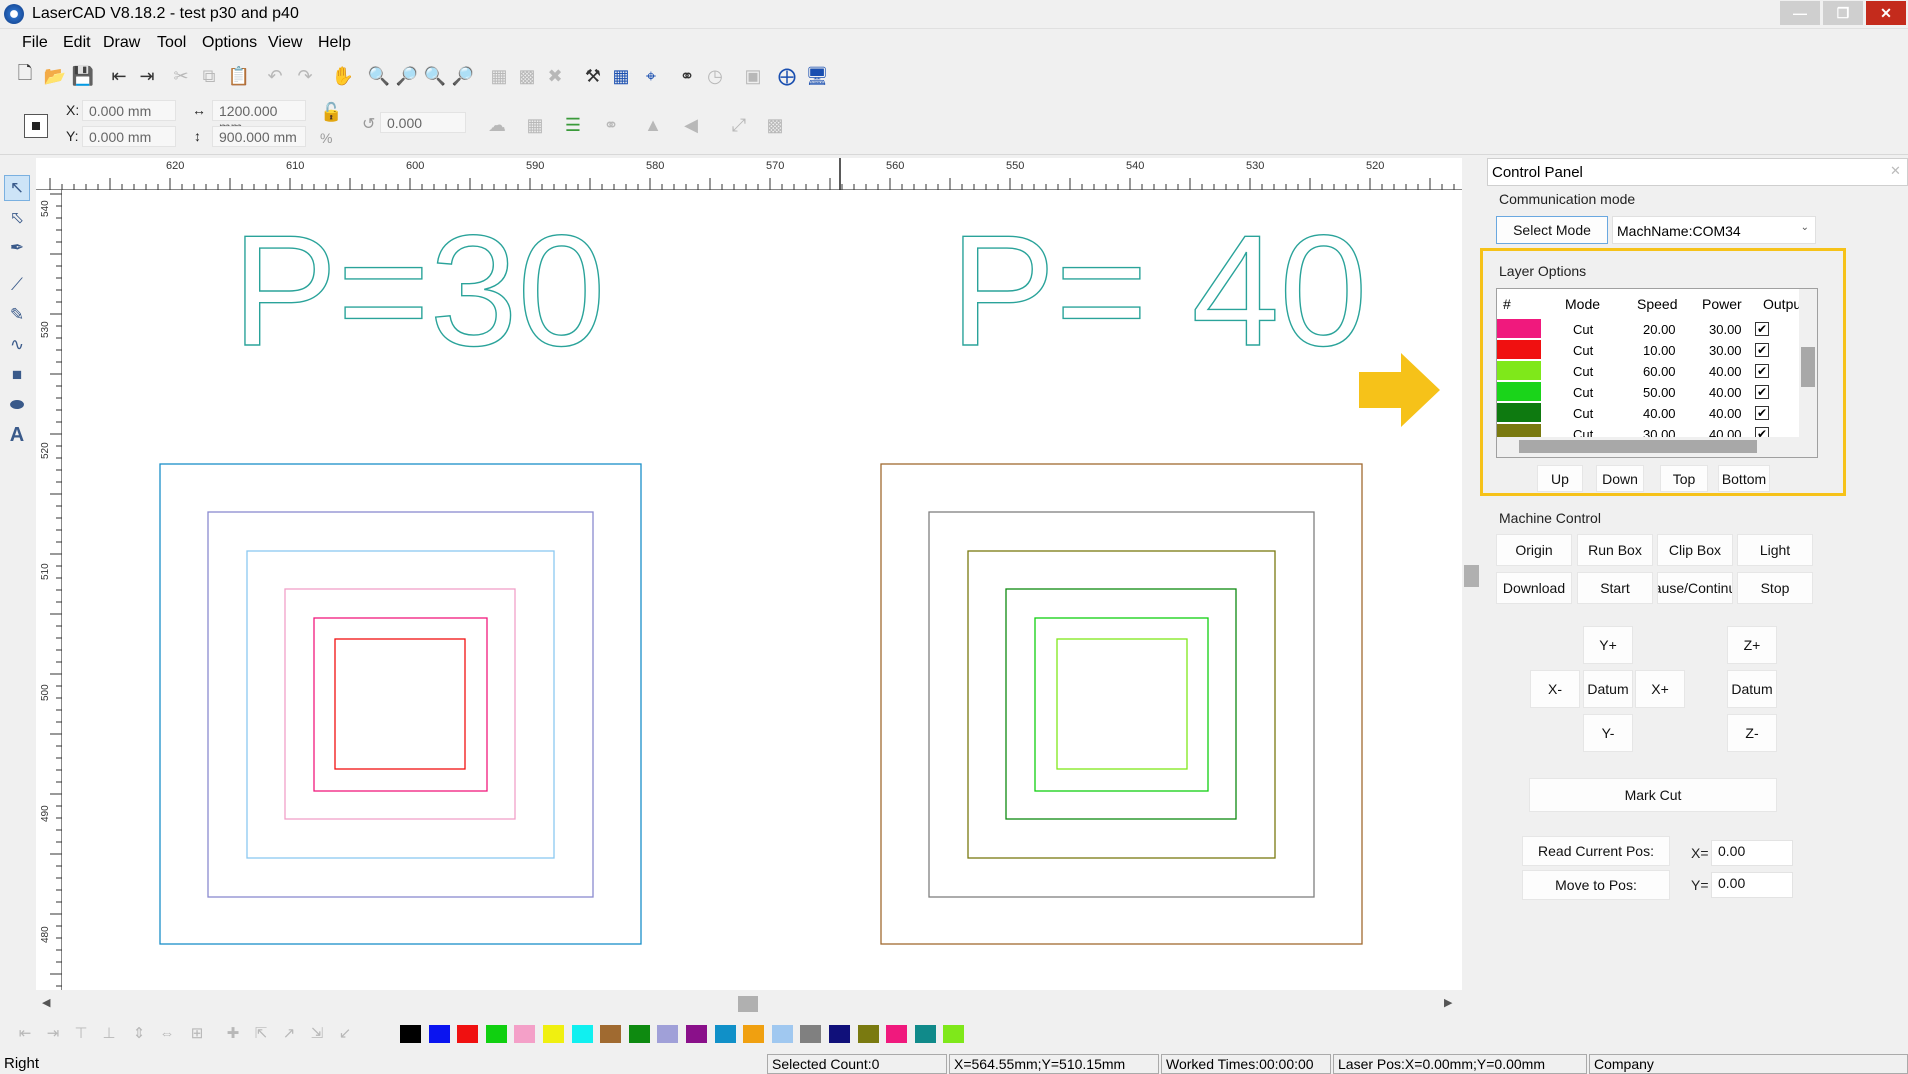  I want to click on move-to-pos-button: Move to Pos:, so click(1596, 885).